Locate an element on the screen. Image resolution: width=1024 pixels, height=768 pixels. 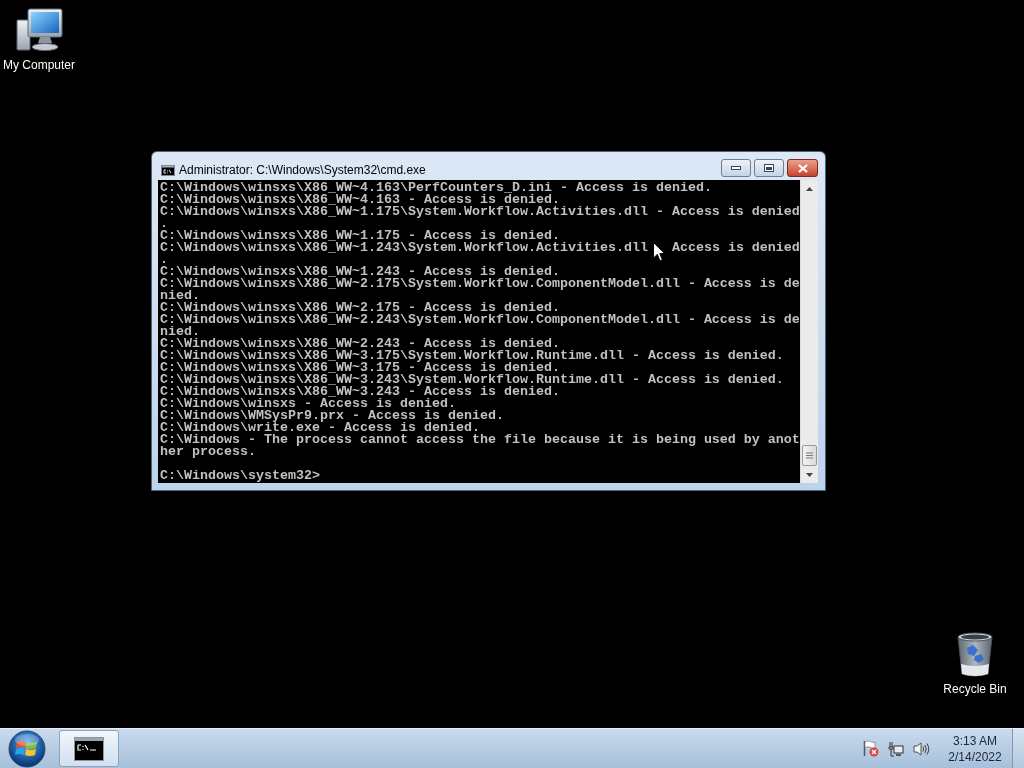
clock: 3:13 AM 2/14/2022 is located at coordinates (975, 748).